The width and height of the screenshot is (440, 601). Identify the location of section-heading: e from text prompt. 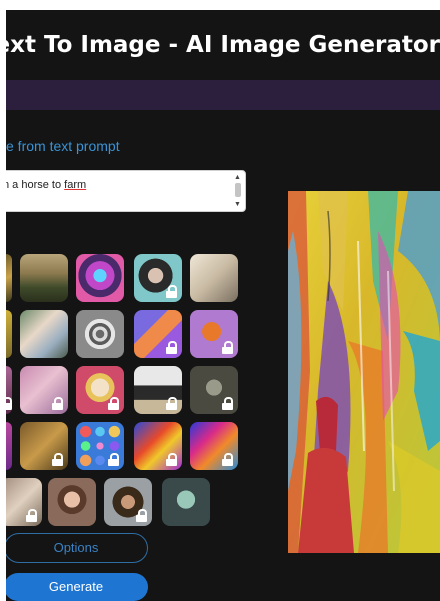
(63, 146).